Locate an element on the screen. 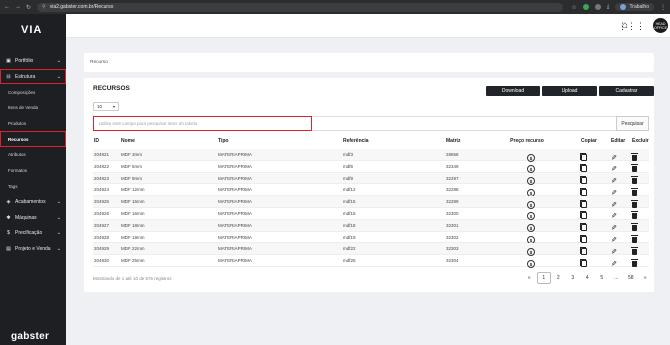 The width and height of the screenshot is (670, 345). app-logo: VIA is located at coordinates (31, 30).